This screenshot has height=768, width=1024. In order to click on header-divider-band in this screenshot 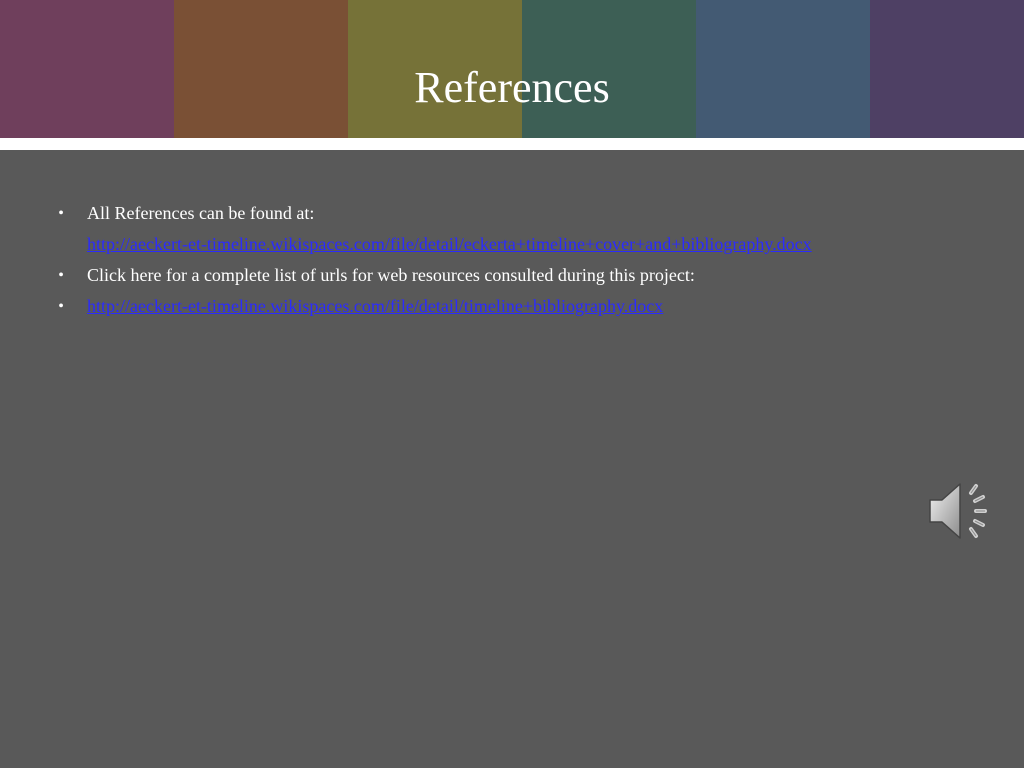, I will do `click(512, 144)`.